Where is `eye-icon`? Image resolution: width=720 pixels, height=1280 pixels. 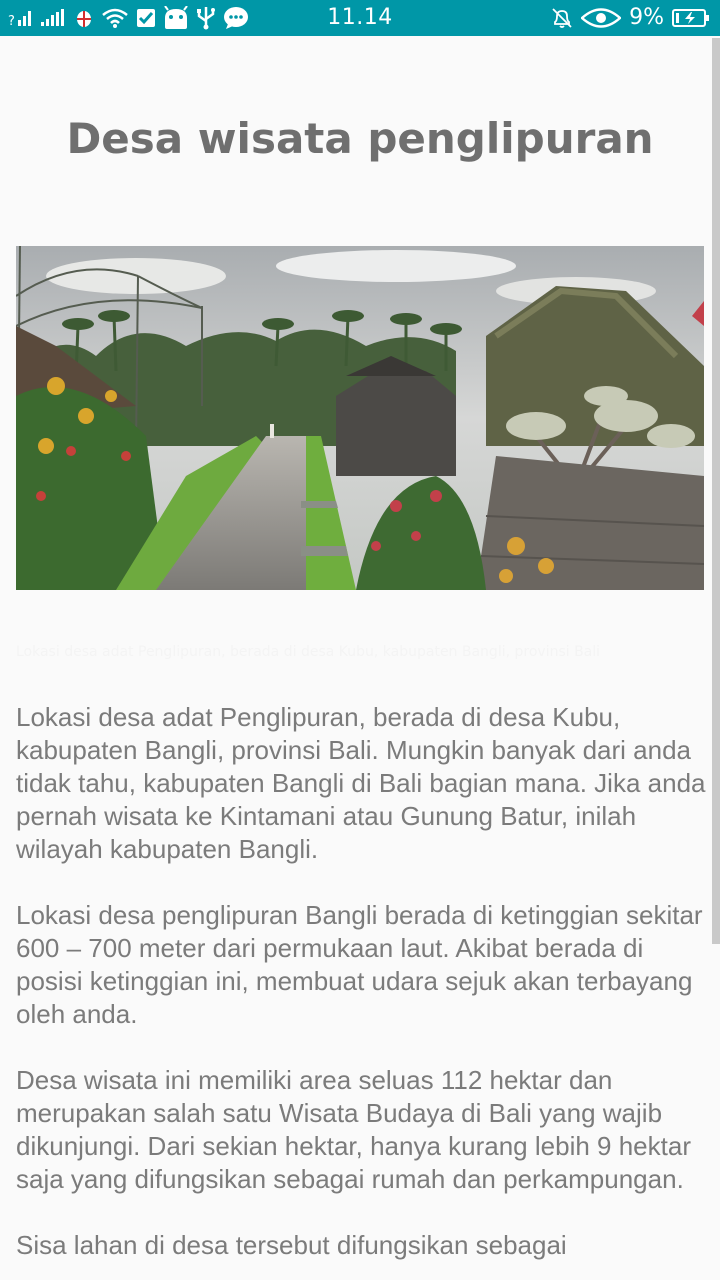
eye-icon is located at coordinates (601, 18).